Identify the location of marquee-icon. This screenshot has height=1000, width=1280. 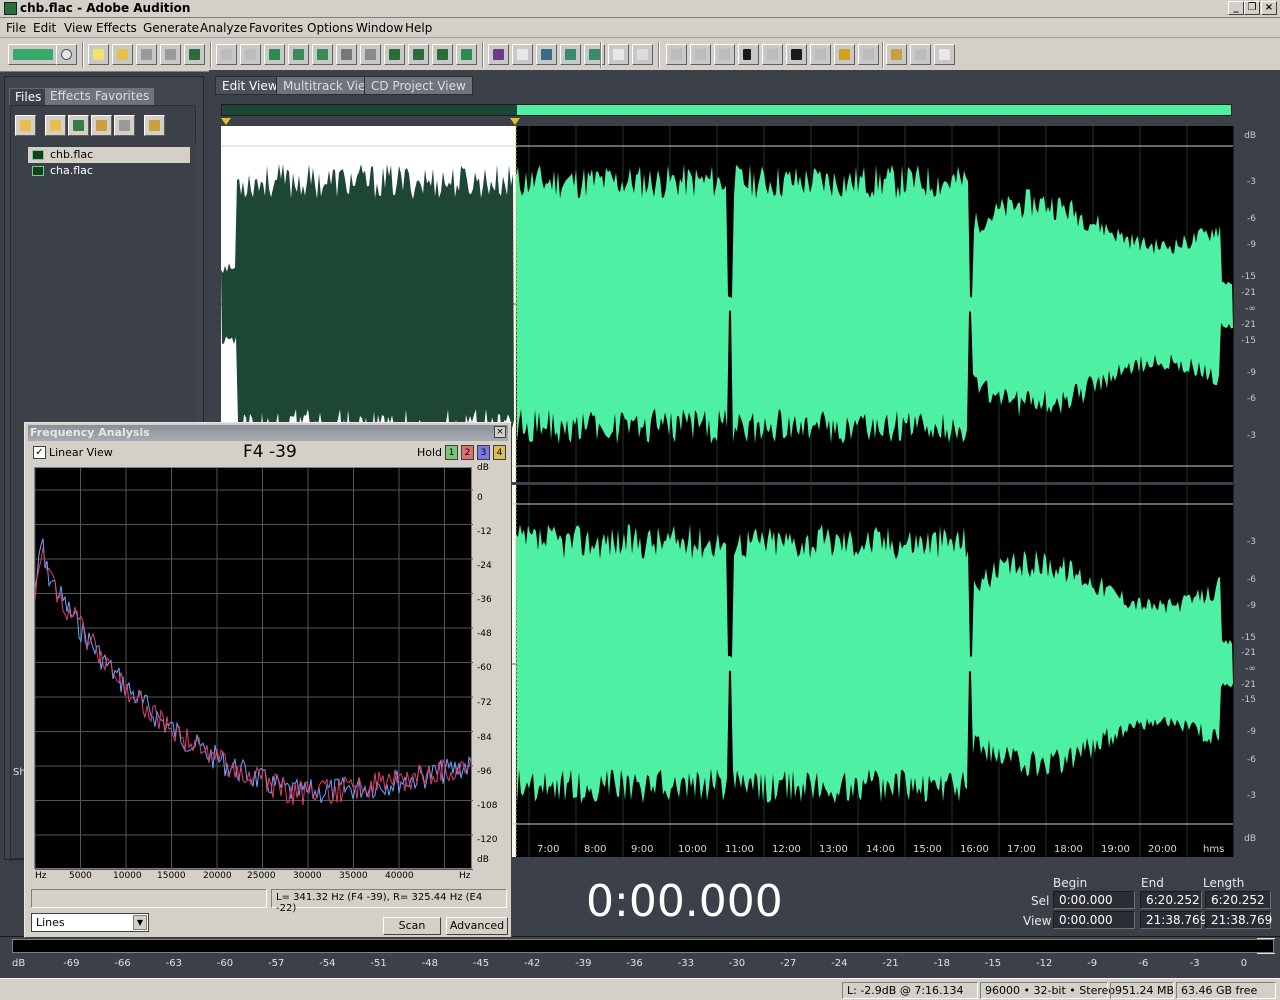
(642, 54).